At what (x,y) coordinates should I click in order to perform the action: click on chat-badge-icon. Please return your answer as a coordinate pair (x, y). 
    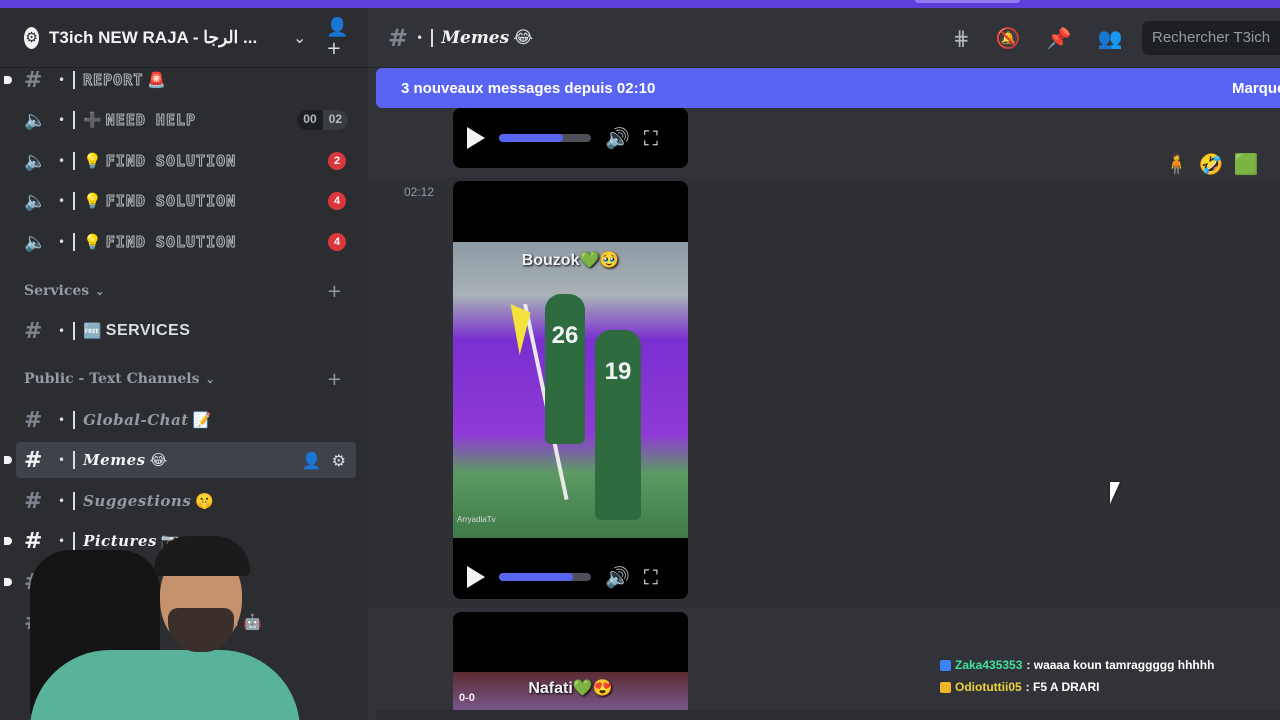
    Looking at the image, I should click on (945, 687).